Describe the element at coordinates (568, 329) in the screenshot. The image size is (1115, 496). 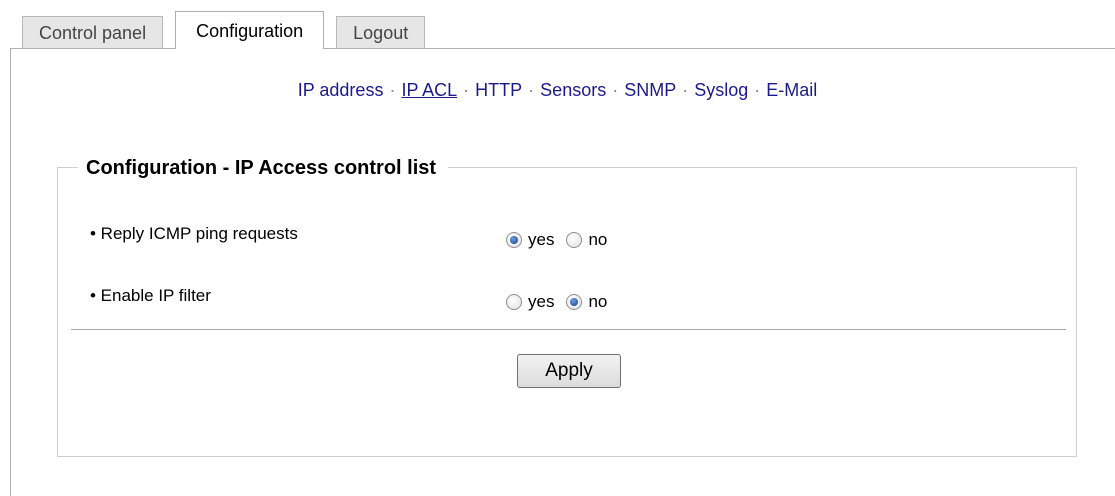
I see `section-divider` at that location.